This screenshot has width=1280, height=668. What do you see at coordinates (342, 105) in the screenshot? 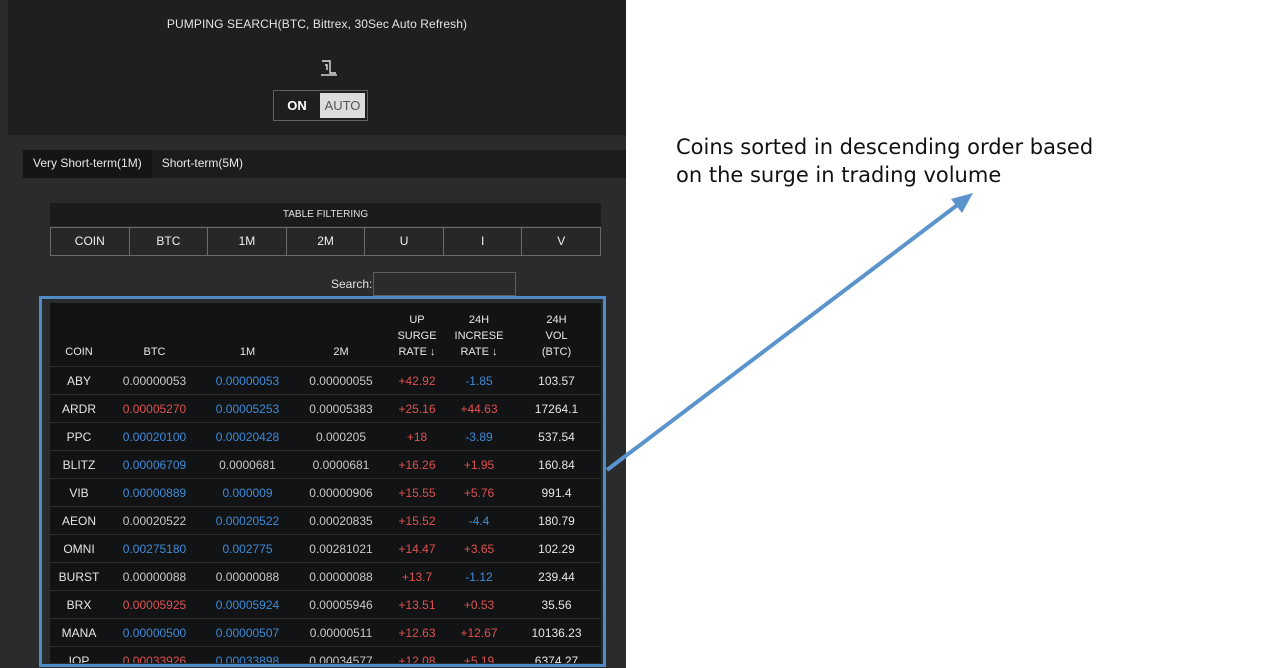
I see `toggle-auto-label: AUTO` at bounding box center [342, 105].